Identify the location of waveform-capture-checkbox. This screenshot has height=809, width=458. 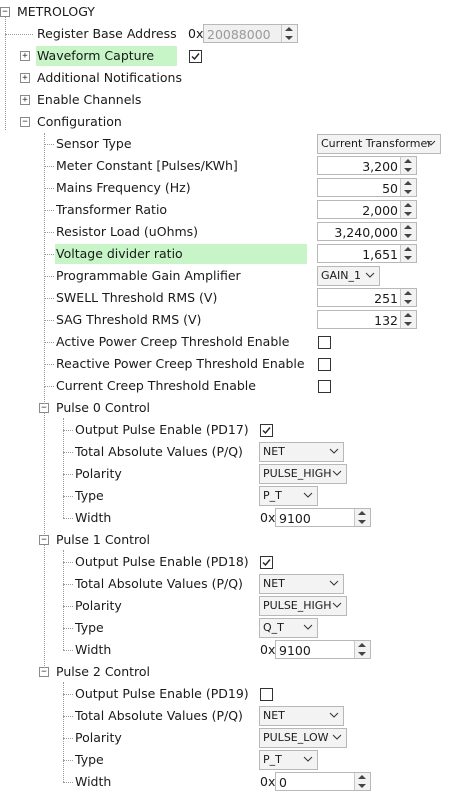
(195, 56).